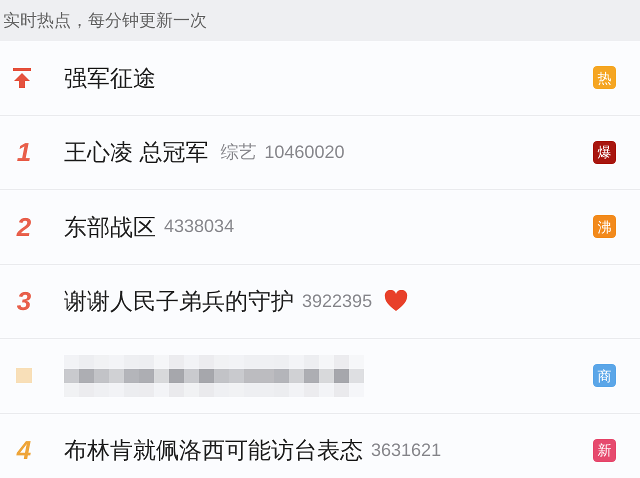 The width and height of the screenshot is (640, 478). What do you see at coordinates (604, 152) in the screenshot?
I see `hot-badge: 爆` at bounding box center [604, 152].